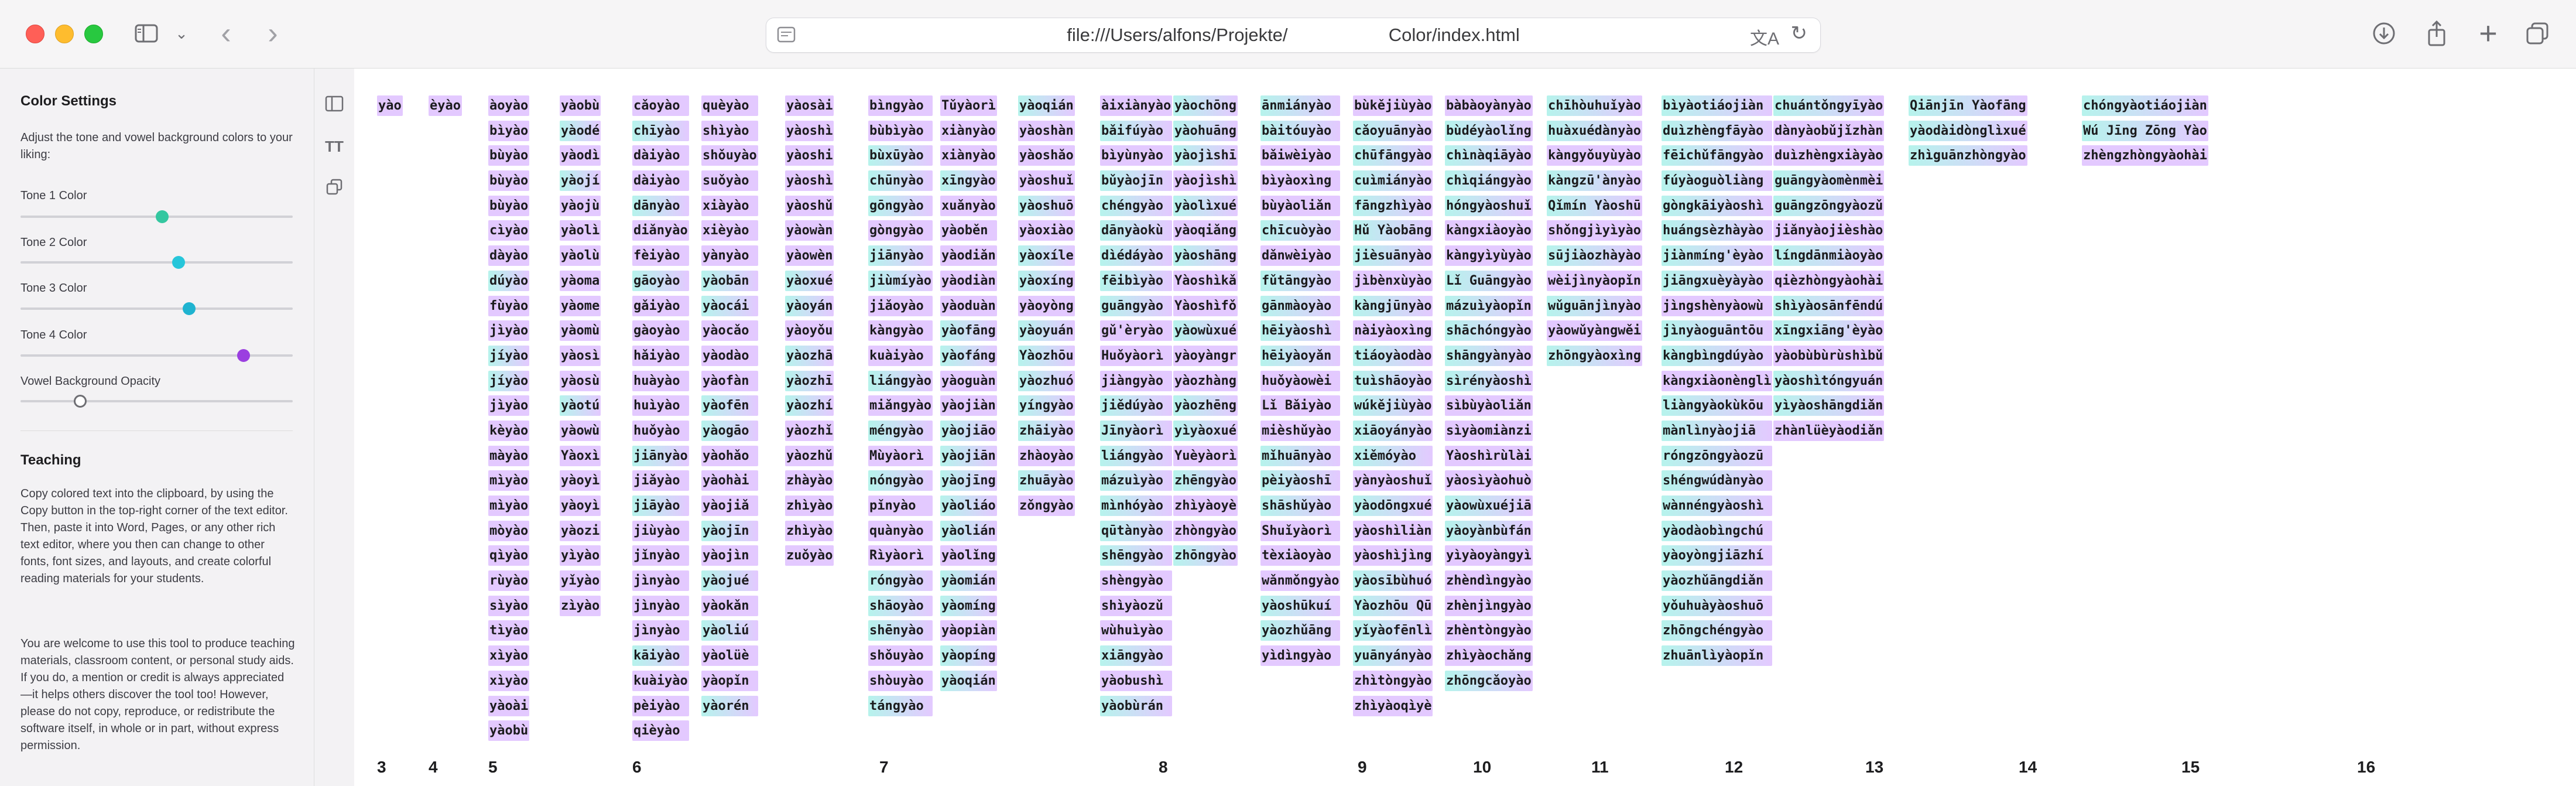 Image resolution: width=2576 pixels, height=786 pixels. What do you see at coordinates (93, 34) in the screenshot?
I see `zoom-window-button` at bounding box center [93, 34].